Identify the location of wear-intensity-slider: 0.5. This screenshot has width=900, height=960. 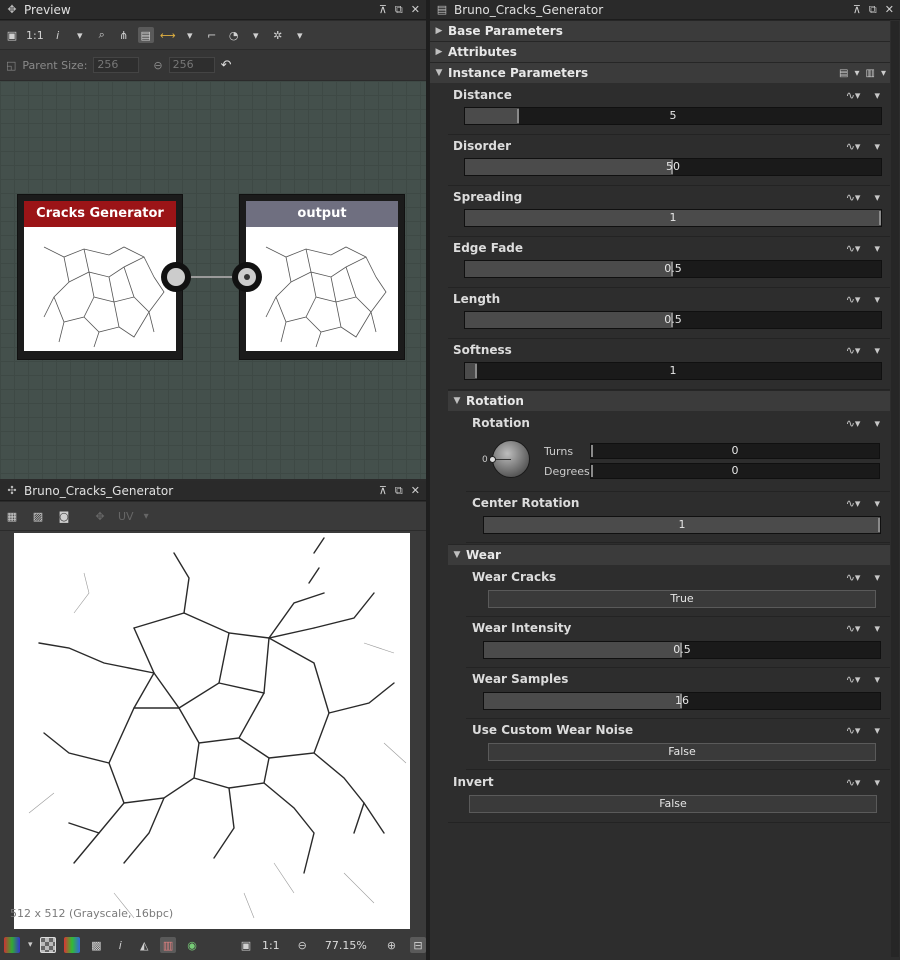
(682, 650).